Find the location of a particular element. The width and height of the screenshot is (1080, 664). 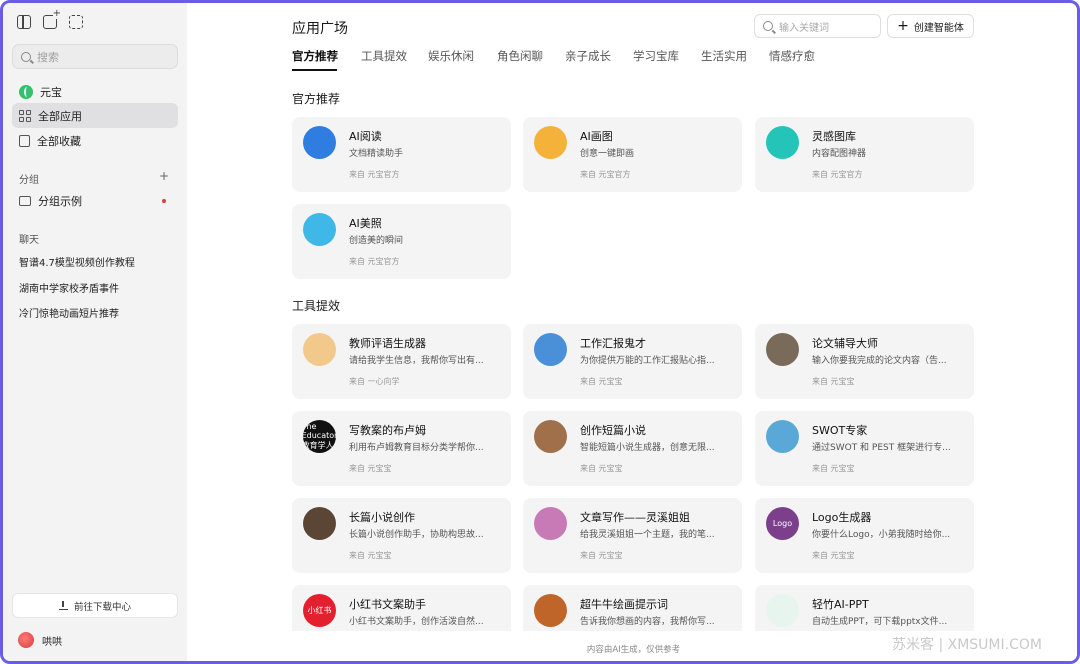

app-source: 来自 一心向学 is located at coordinates (374, 381).